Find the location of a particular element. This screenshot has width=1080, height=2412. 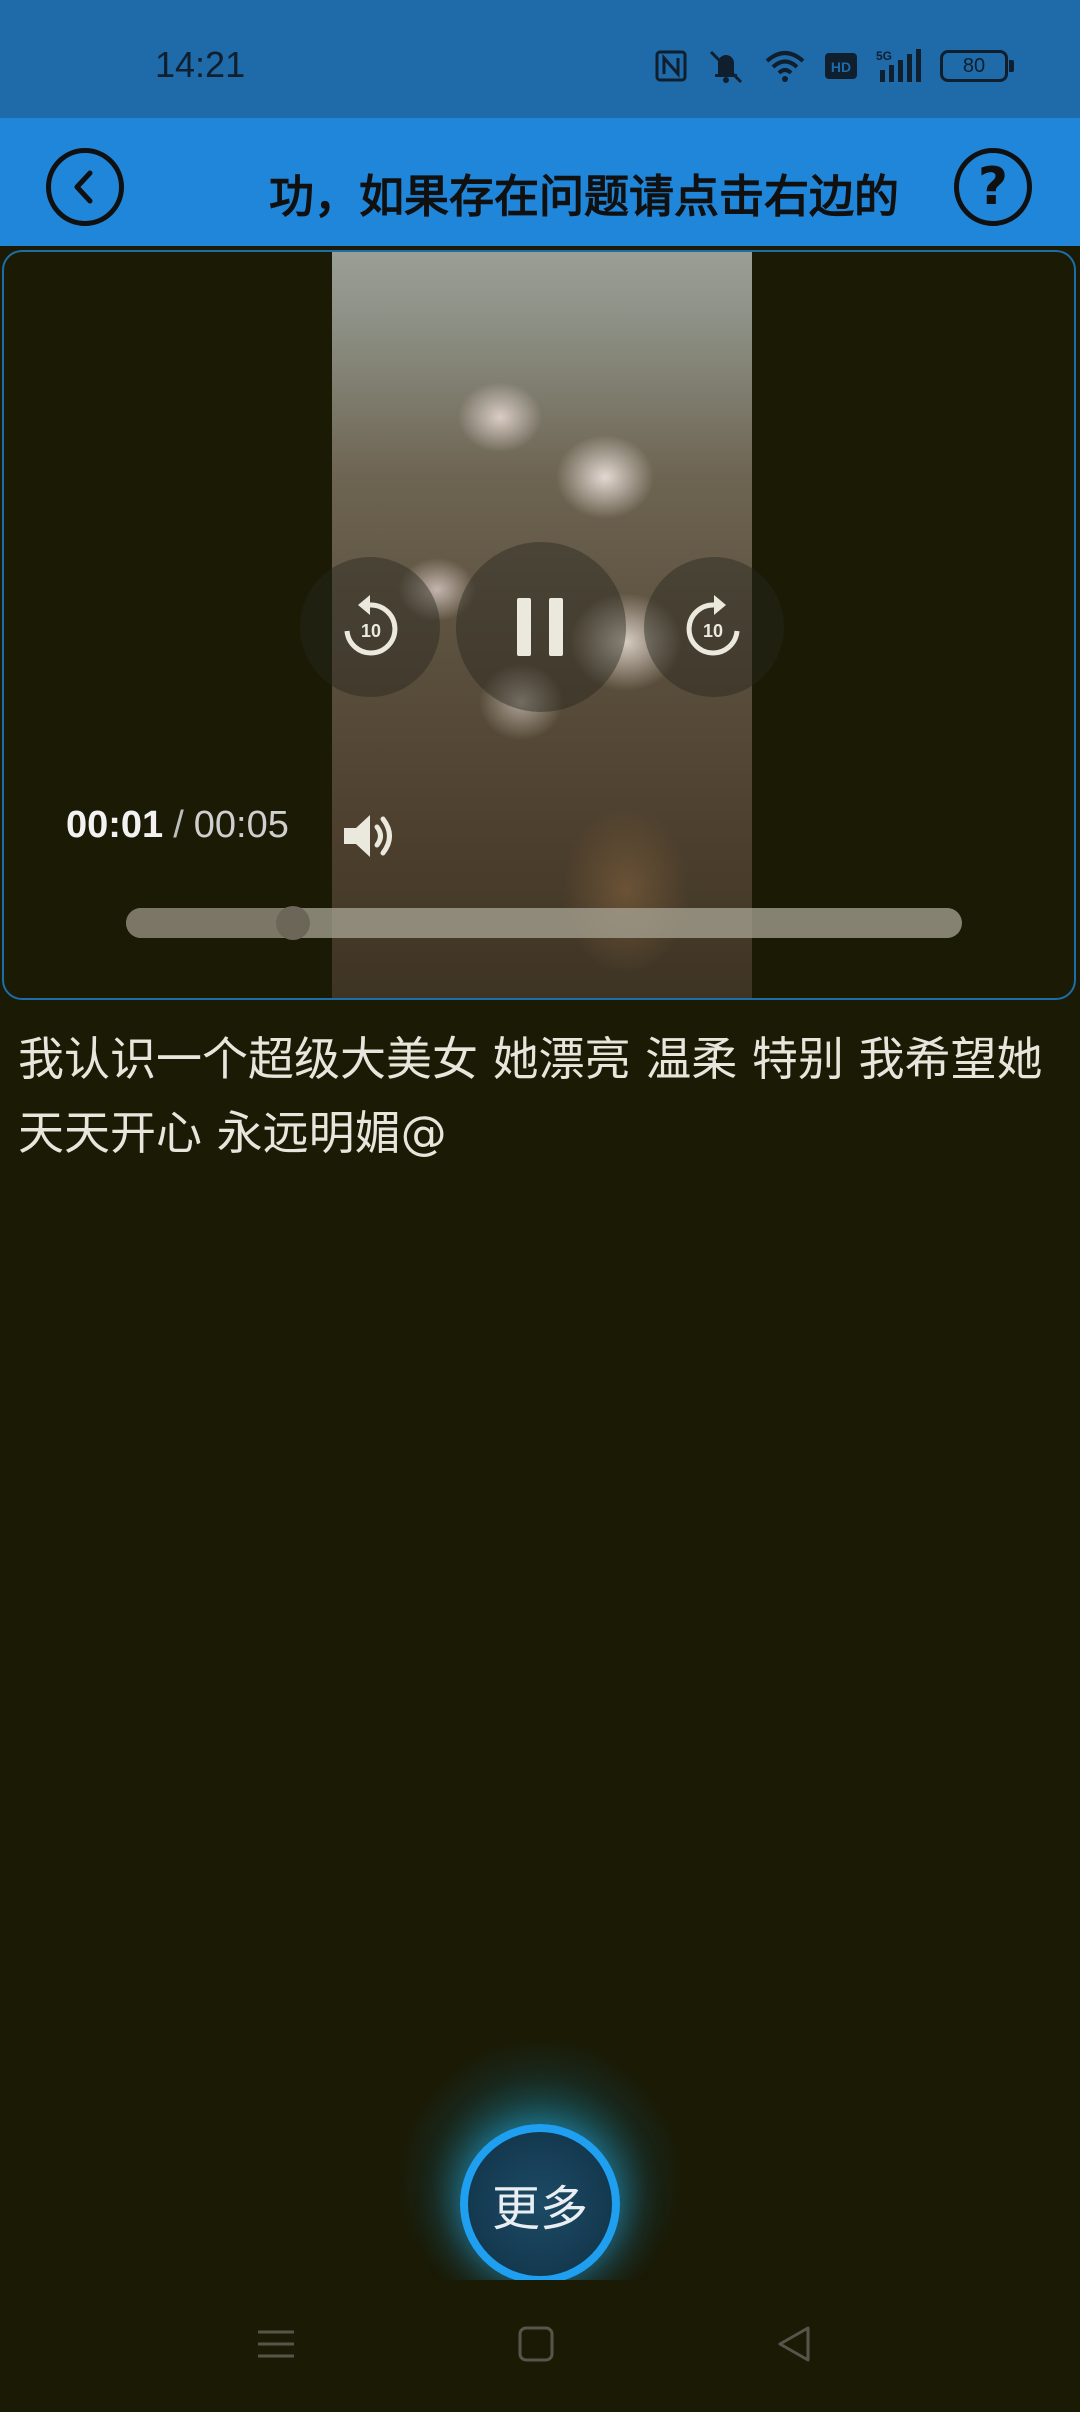

home-icon is located at coordinates (536, 2344).